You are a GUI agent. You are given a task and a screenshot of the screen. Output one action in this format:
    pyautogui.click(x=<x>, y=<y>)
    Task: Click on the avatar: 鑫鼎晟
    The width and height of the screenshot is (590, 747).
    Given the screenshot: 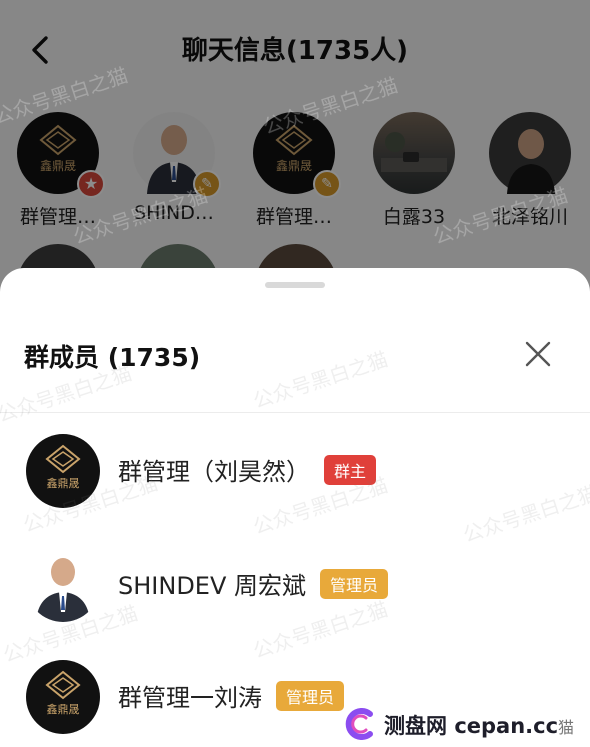 What is the action you would take?
    pyautogui.click(x=63, y=697)
    